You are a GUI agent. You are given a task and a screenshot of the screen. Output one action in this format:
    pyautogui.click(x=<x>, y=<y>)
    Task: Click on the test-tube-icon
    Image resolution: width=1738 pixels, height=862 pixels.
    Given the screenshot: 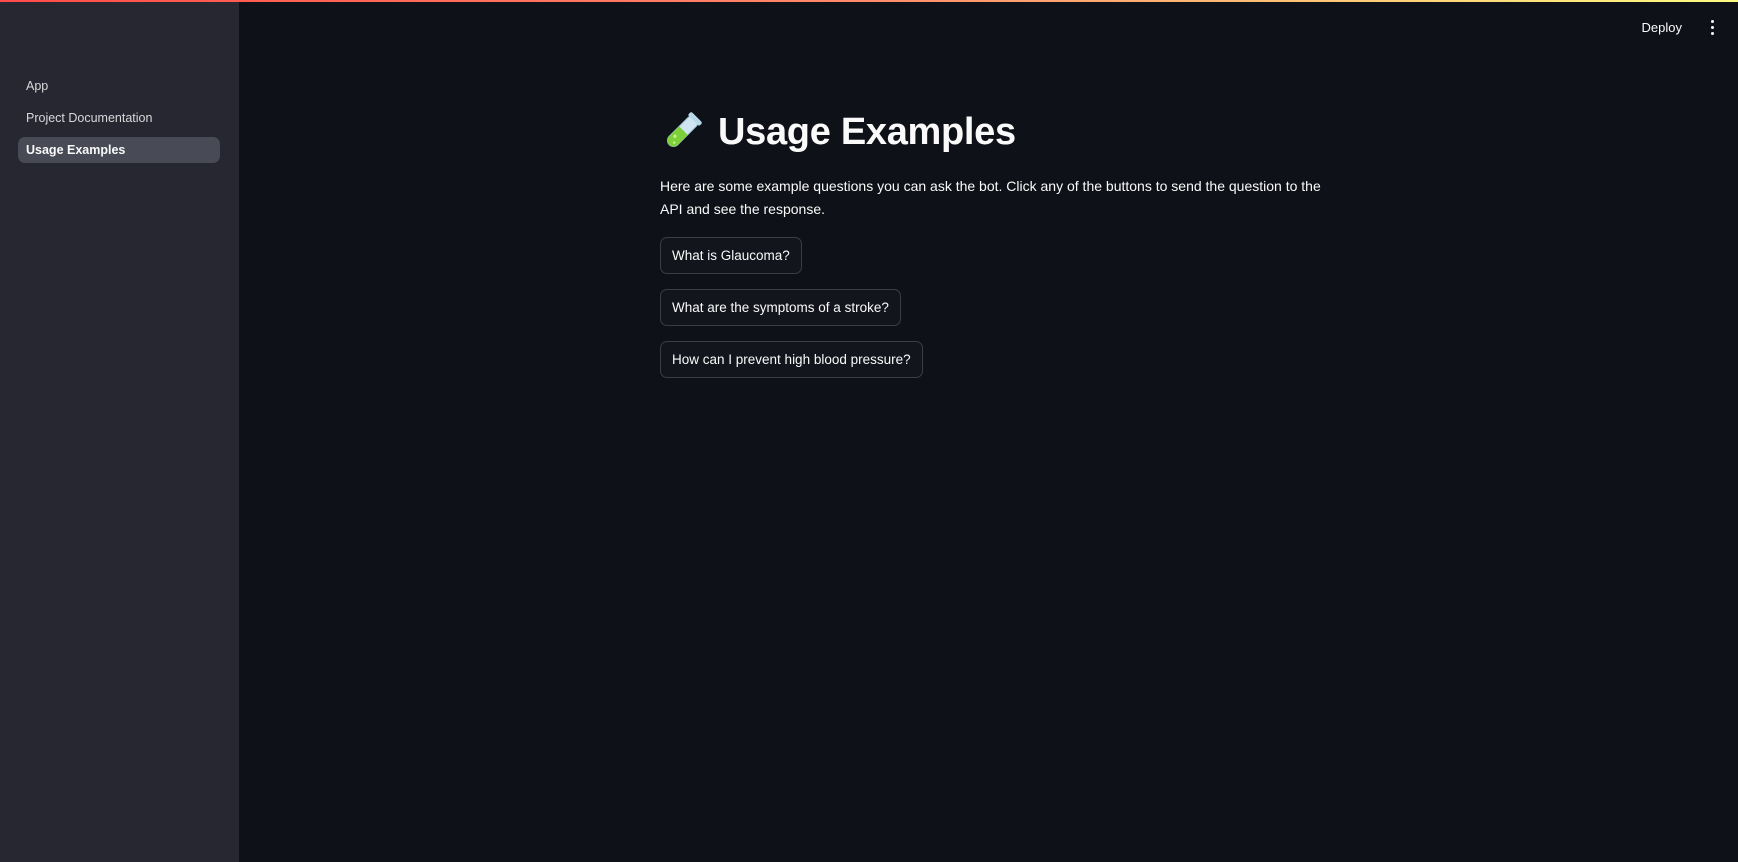 What is the action you would take?
    pyautogui.click(x=684, y=129)
    